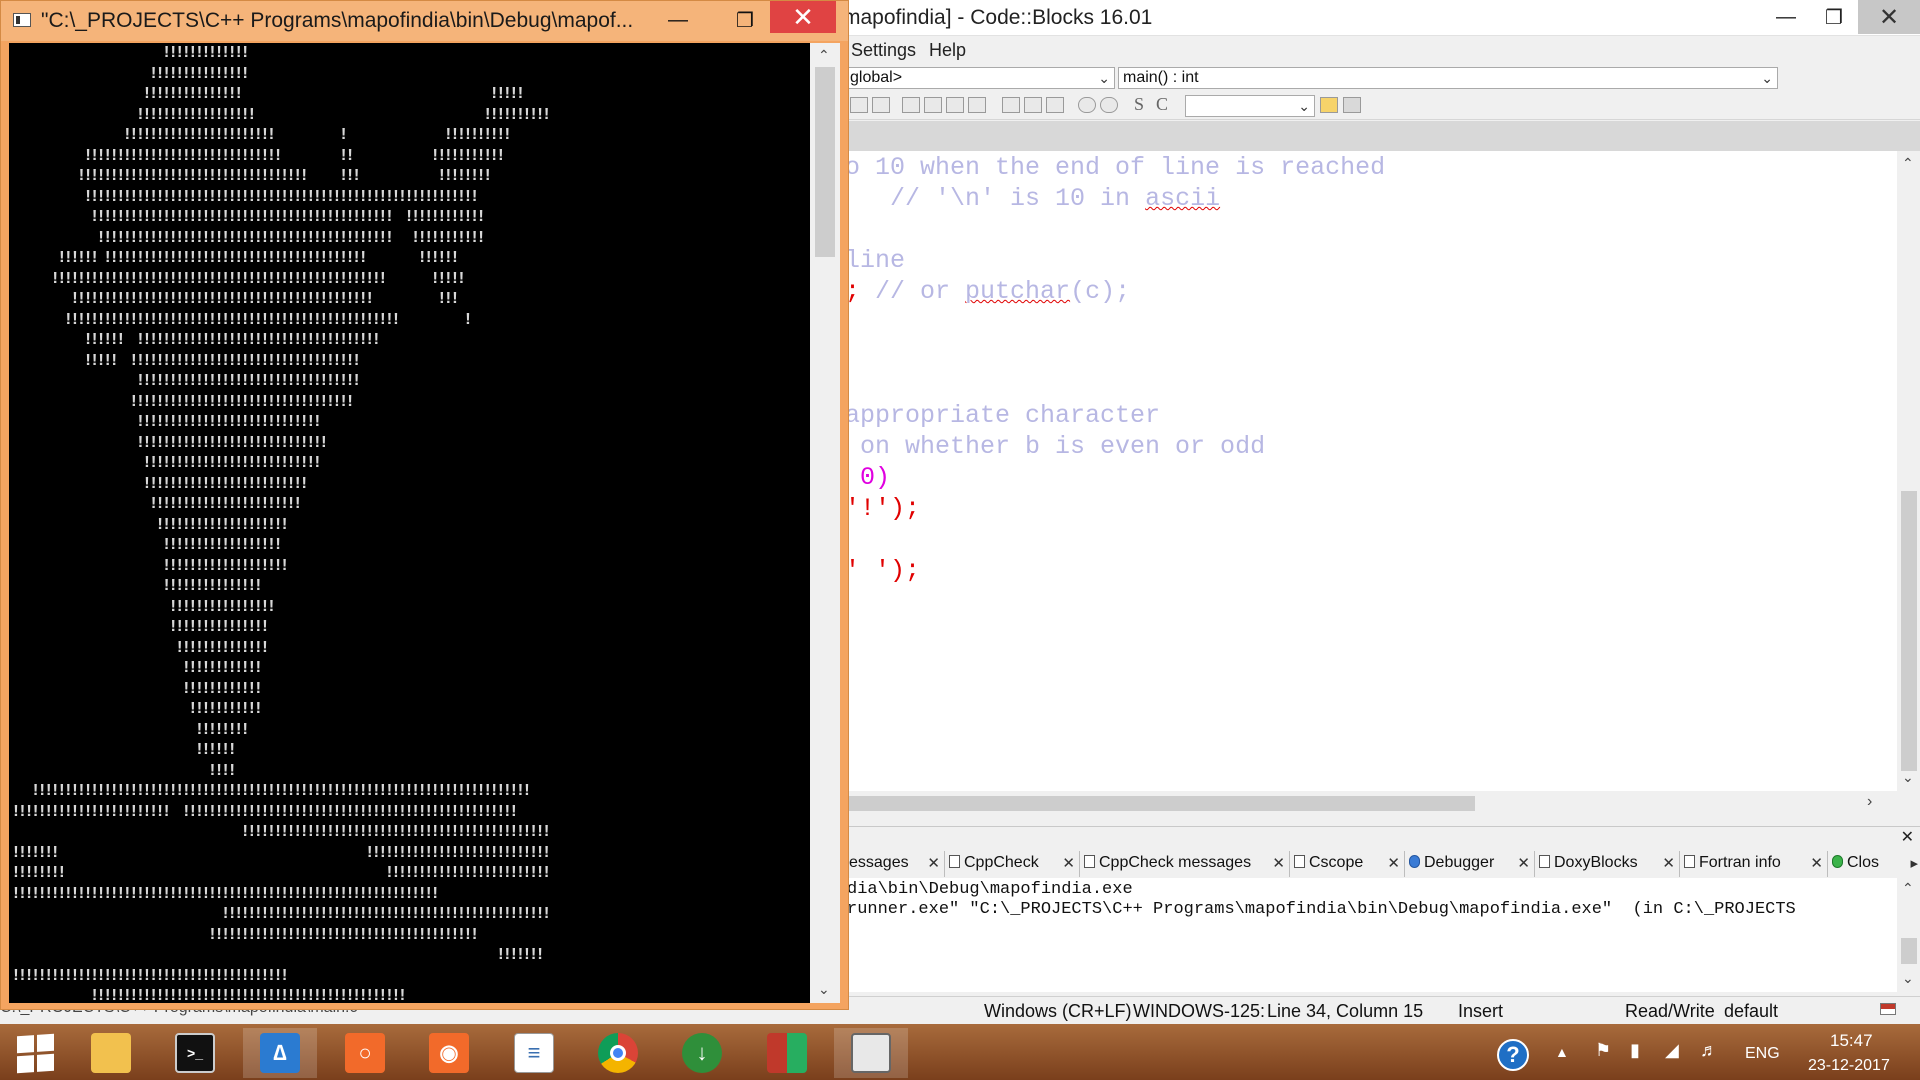 This screenshot has width=1920, height=1080. I want to click on help-icon: ?, so click(1513, 1055).